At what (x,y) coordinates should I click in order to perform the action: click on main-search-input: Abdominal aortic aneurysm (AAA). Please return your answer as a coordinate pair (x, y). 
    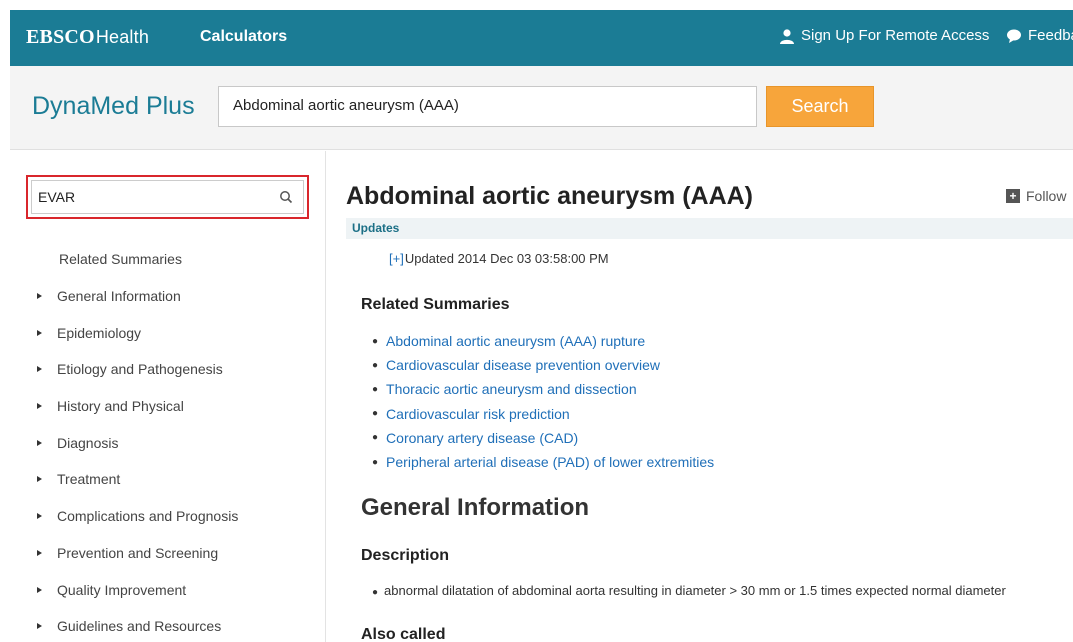
    Looking at the image, I should click on (487, 106).